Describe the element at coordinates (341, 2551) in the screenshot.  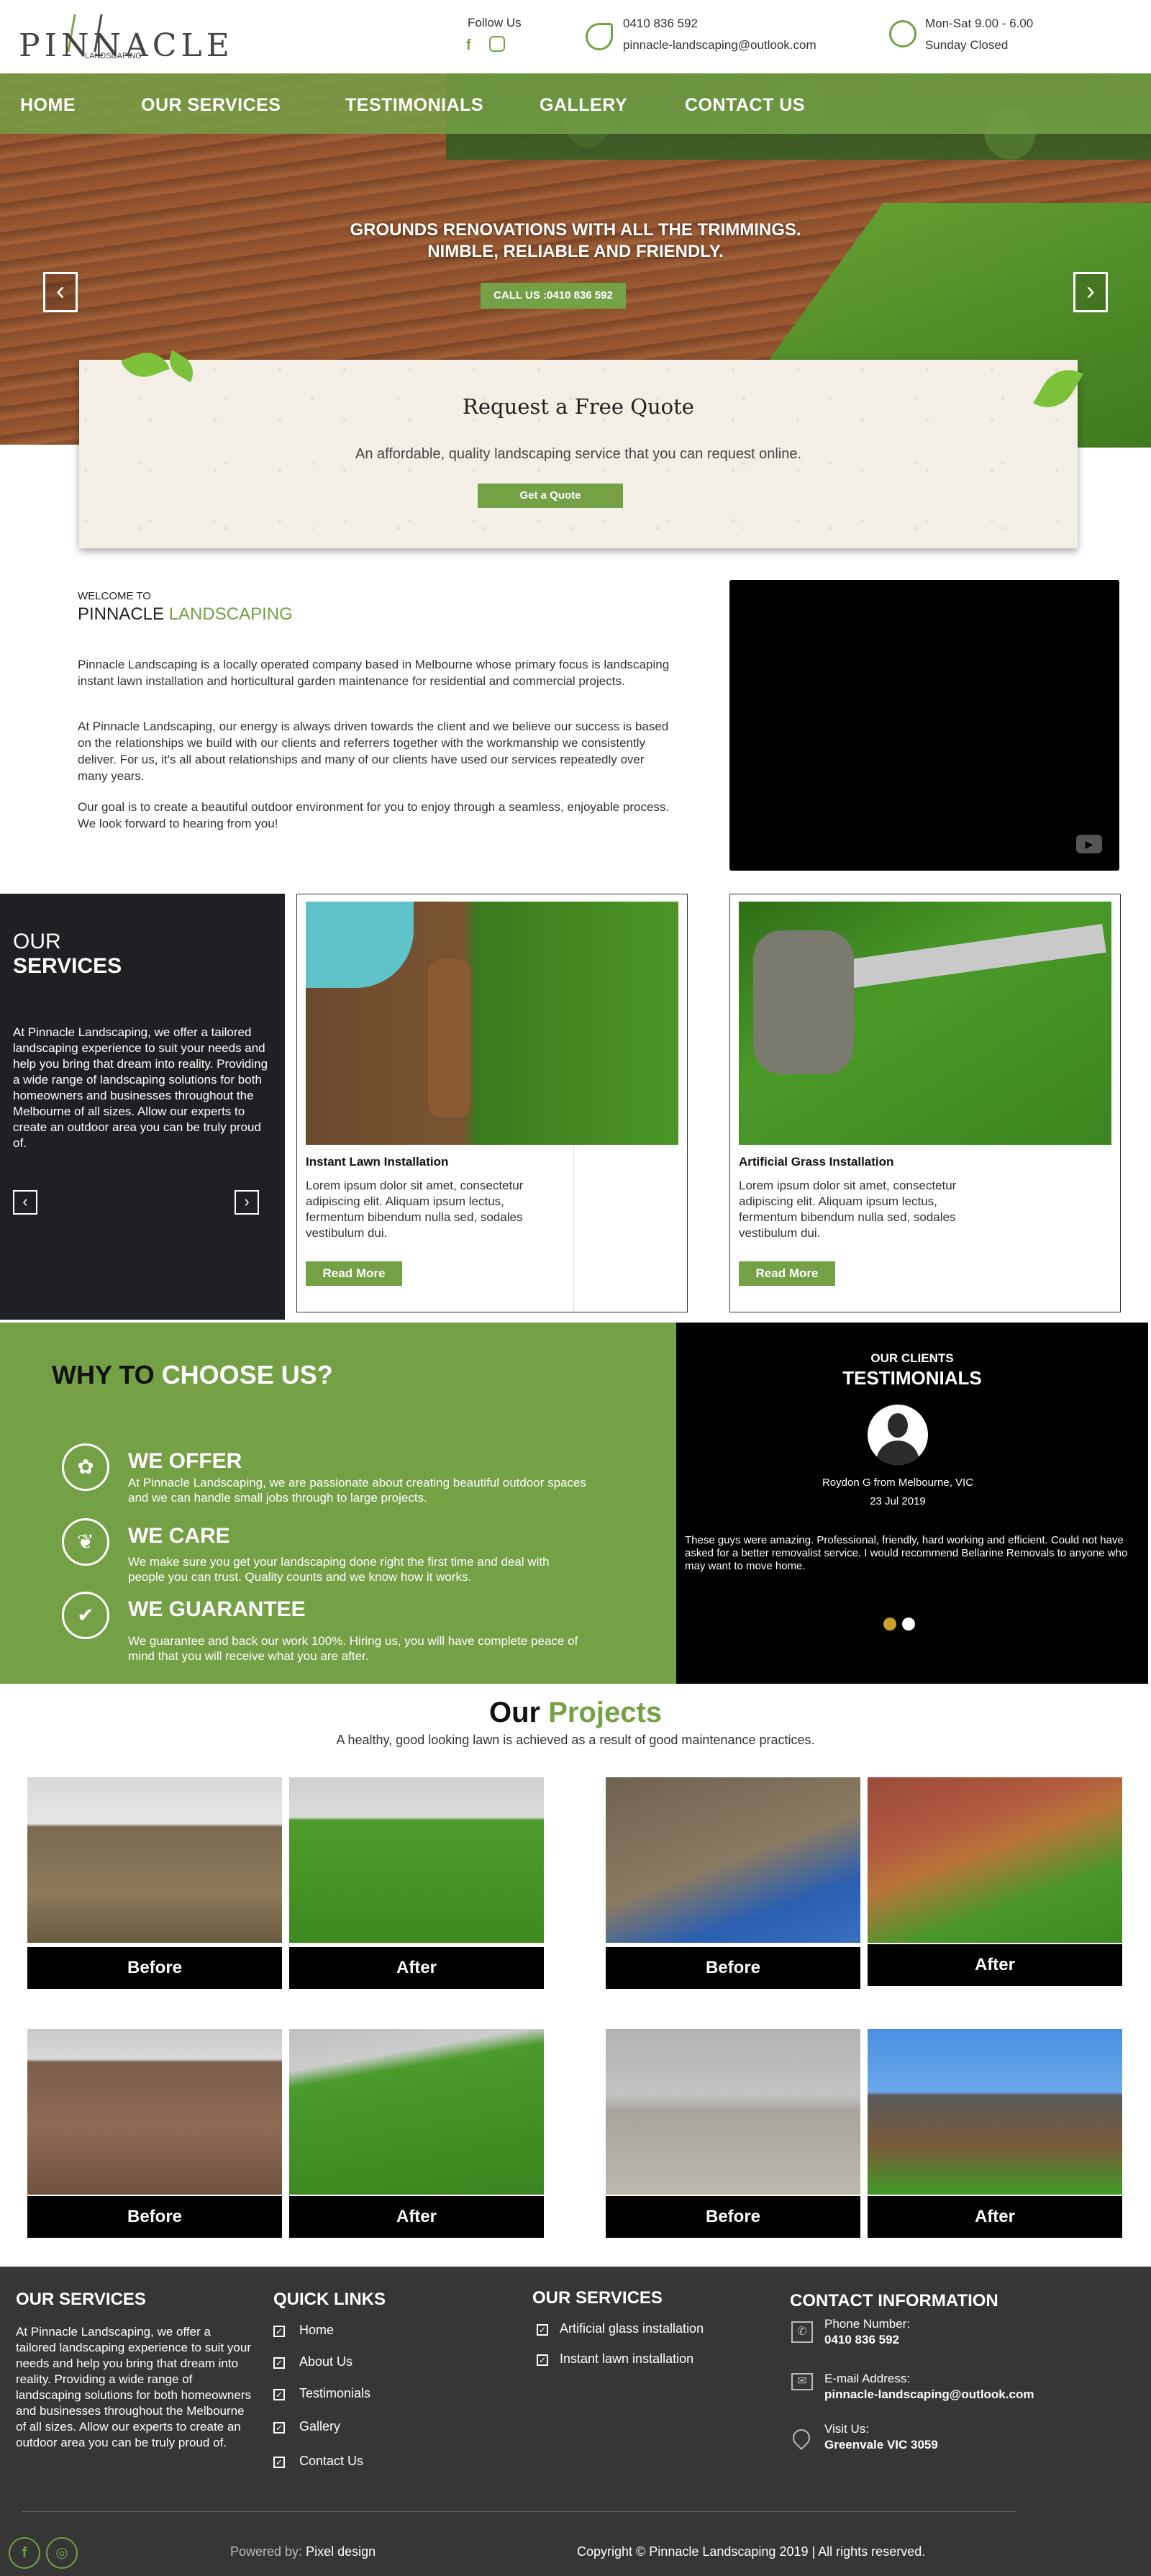
I see `powered-by-link: Pixel design` at that location.